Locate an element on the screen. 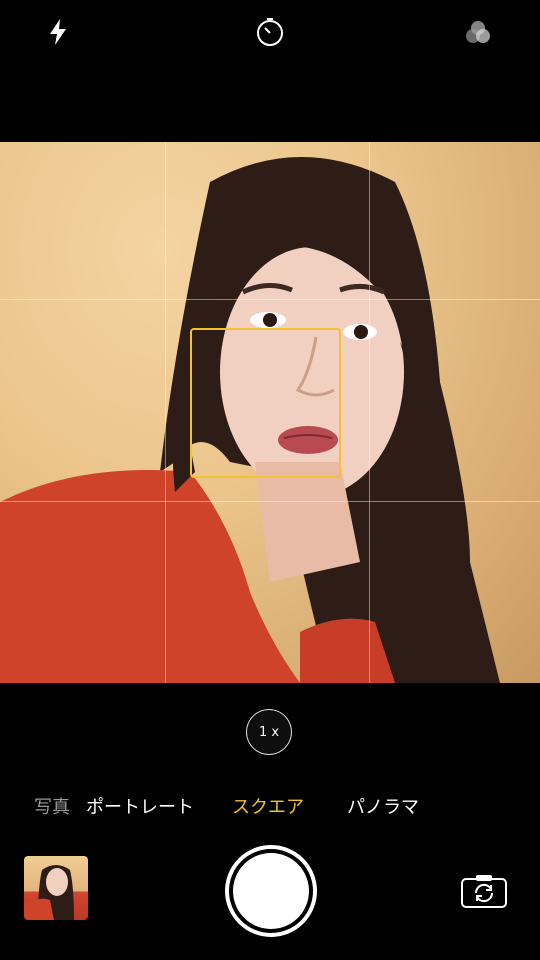 Image resolution: width=540 pixels, height=960 pixels. filters-icon is located at coordinates (478, 32).